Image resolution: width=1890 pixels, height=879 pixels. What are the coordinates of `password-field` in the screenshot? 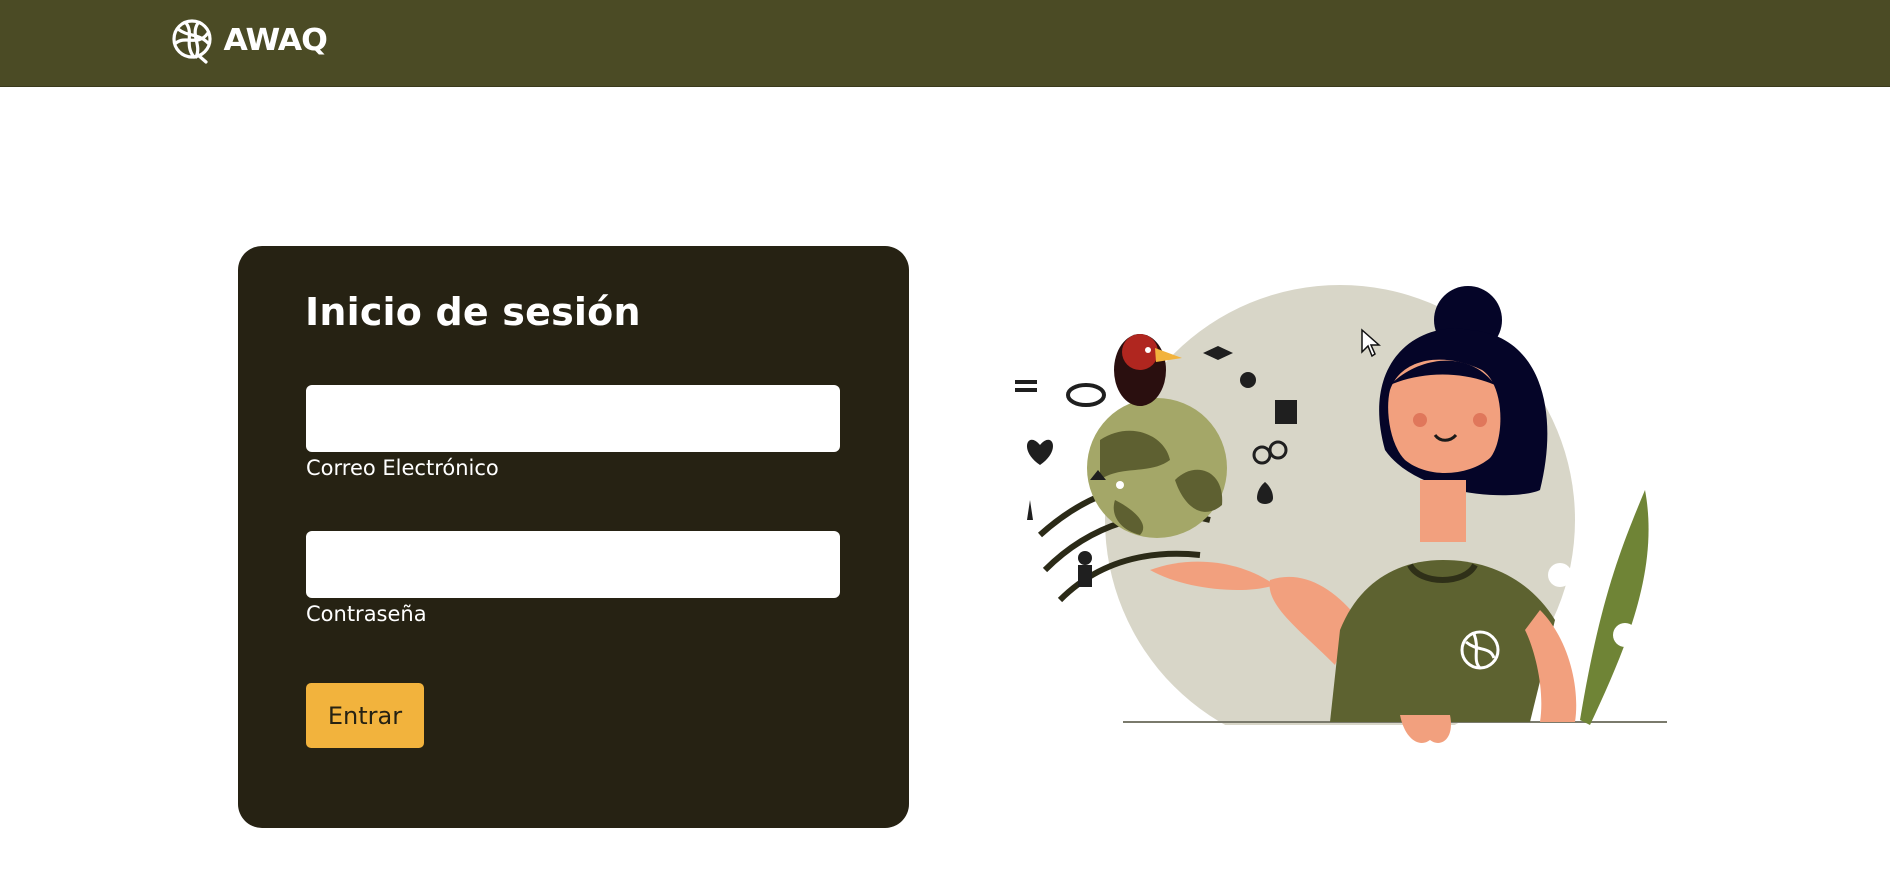 It's located at (573, 564).